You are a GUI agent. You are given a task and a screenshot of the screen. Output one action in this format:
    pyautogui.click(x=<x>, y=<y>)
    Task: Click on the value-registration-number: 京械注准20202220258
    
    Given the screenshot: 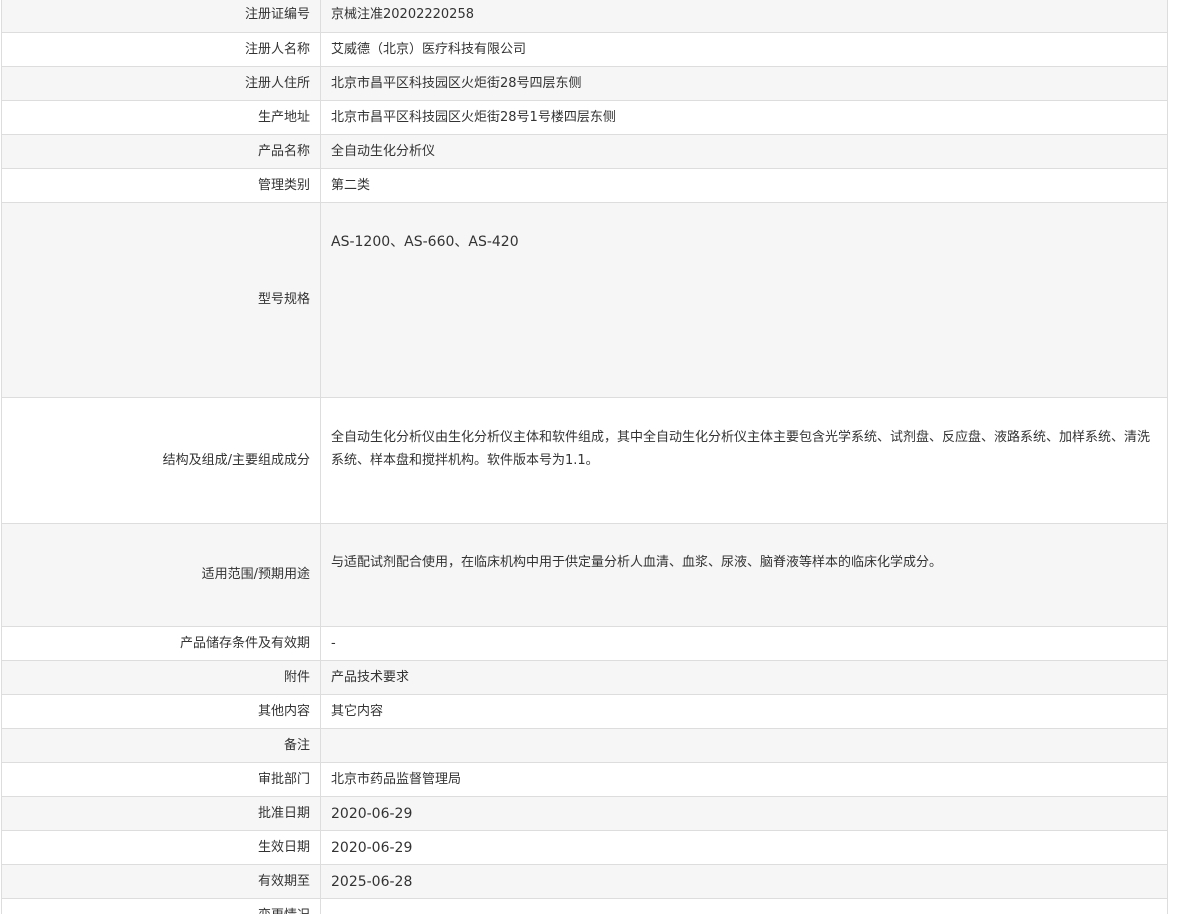 What is the action you would take?
    pyautogui.click(x=744, y=16)
    